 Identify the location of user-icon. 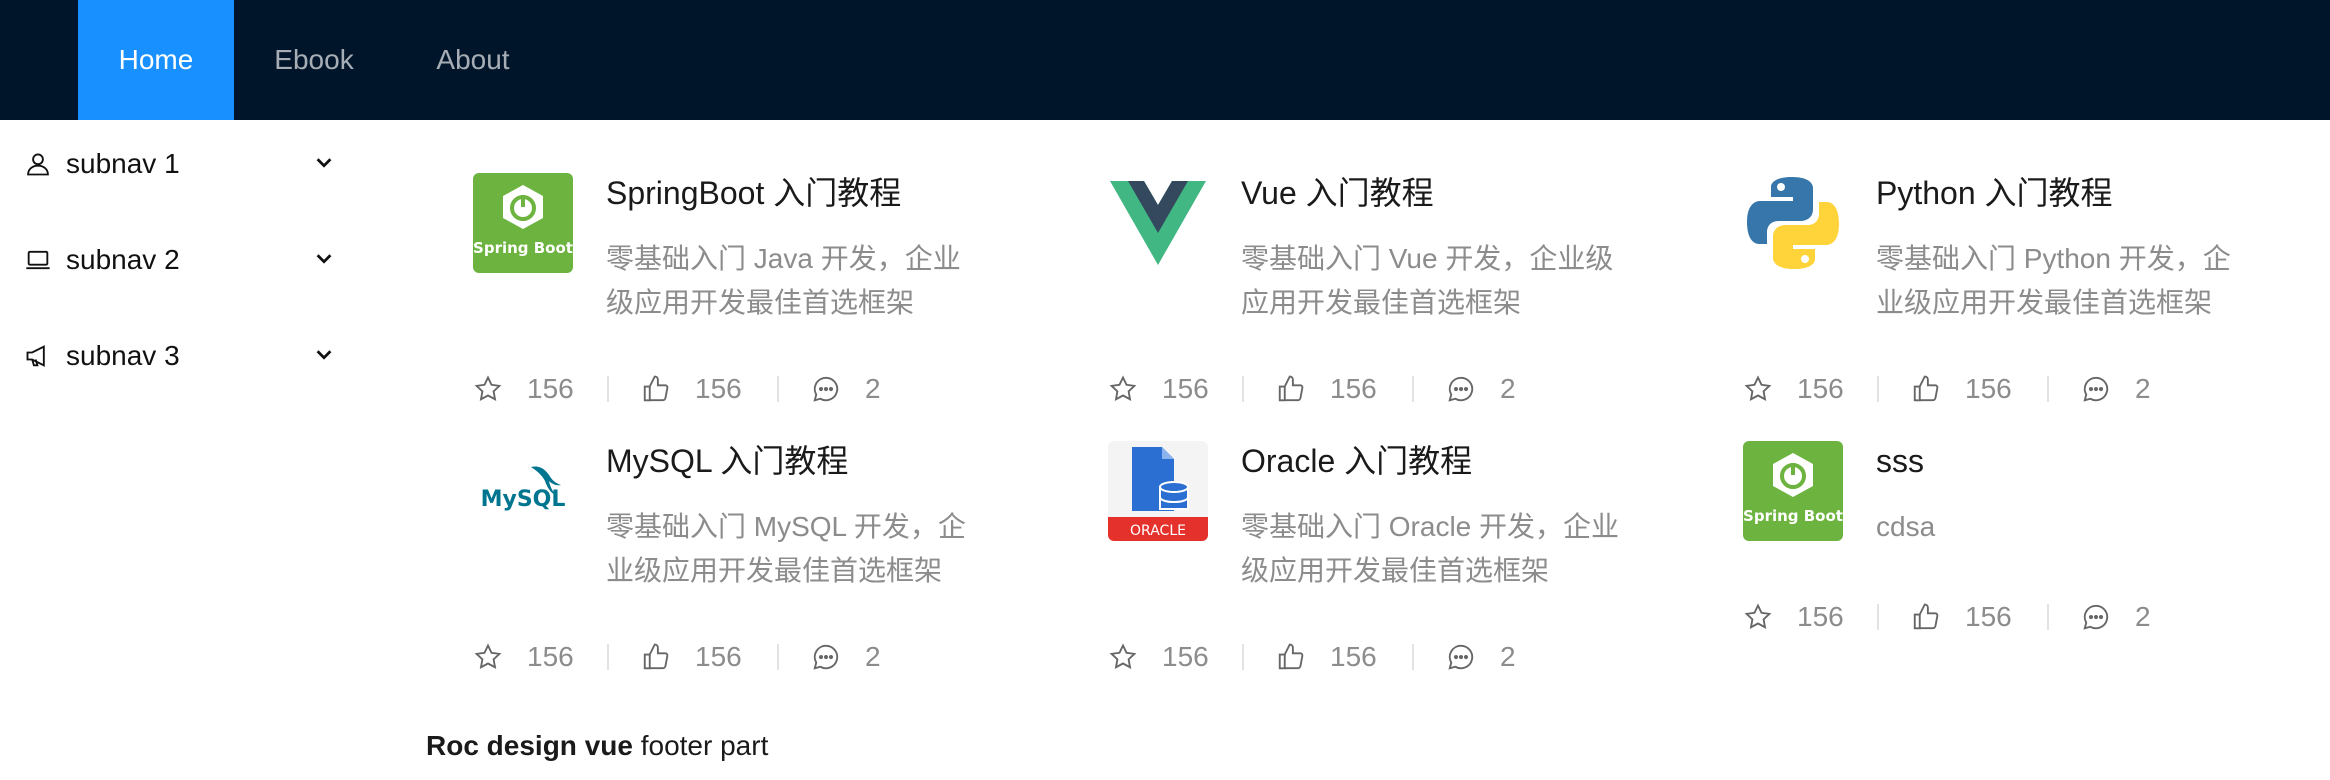
(40, 164).